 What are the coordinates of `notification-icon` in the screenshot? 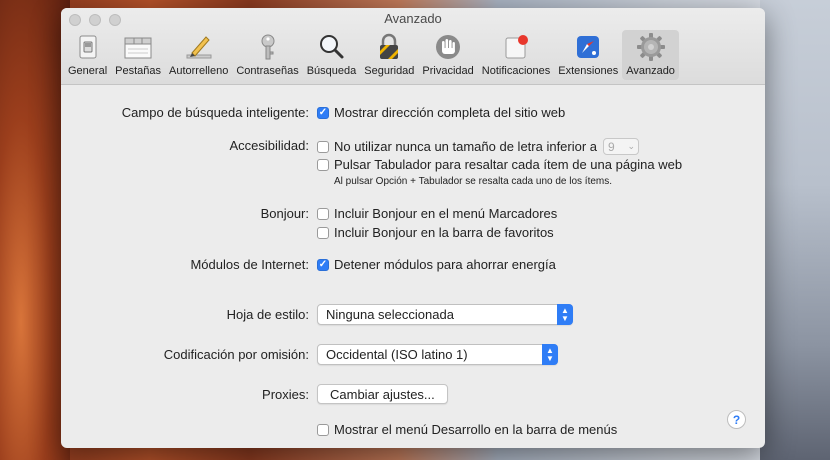 It's located at (516, 47).